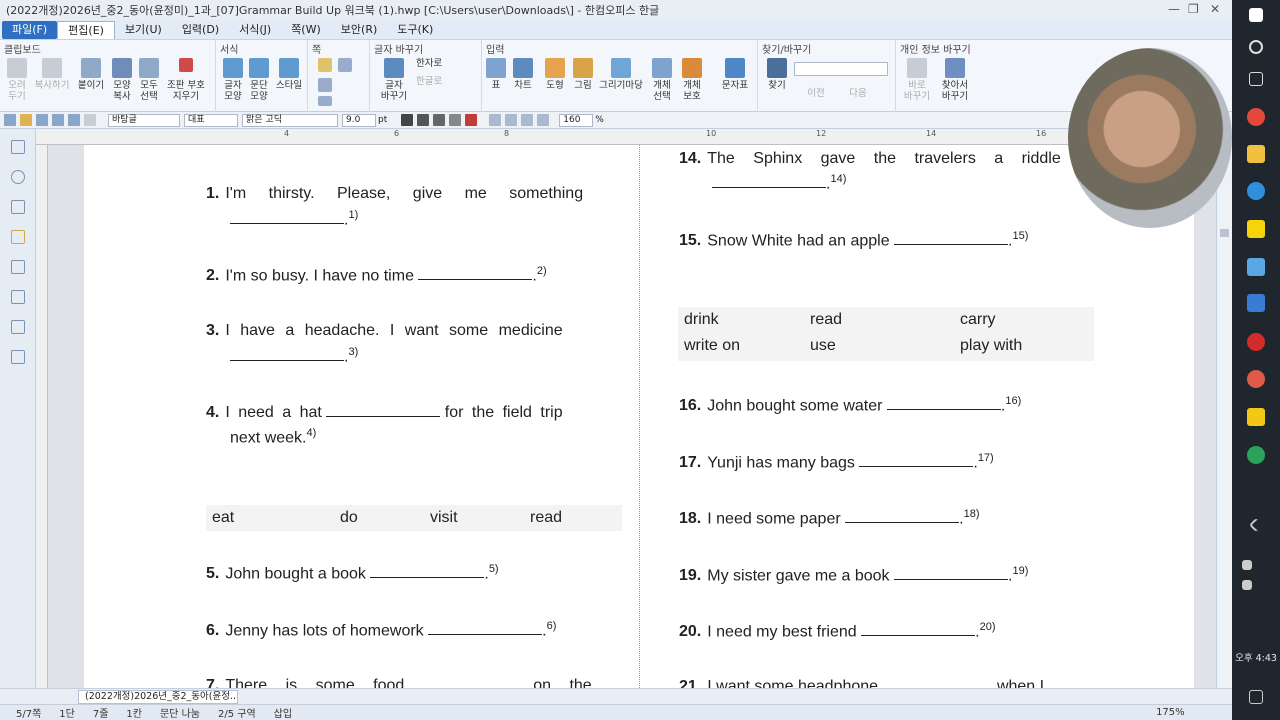 Image resolution: width=1280 pixels, height=720 pixels. I want to click on minimize-icon: —, so click(1174, 9).